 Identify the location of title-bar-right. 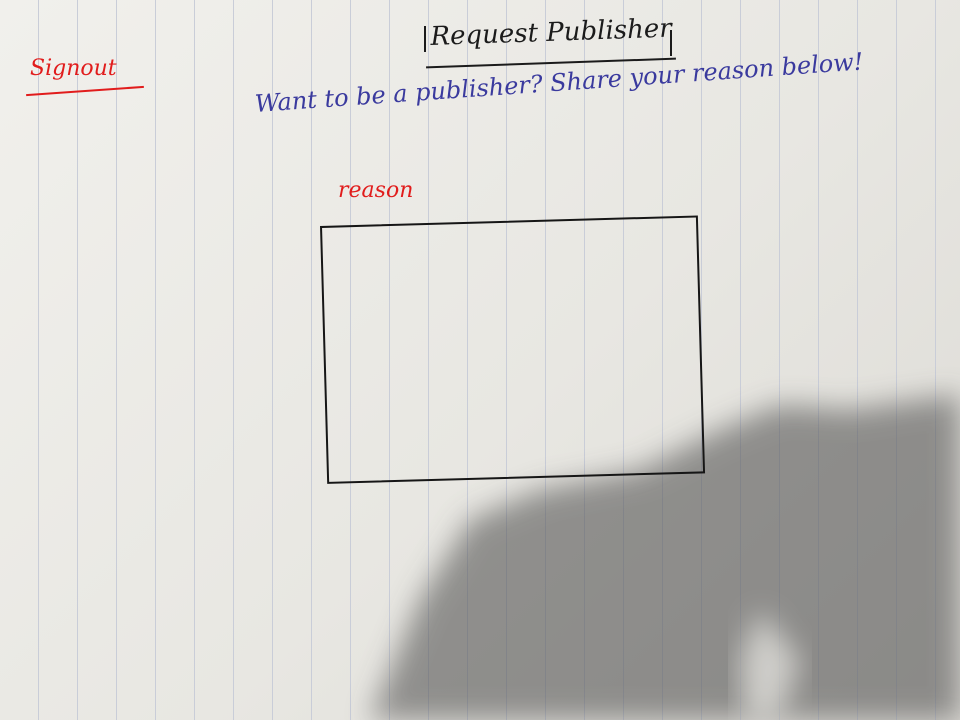
(671, 43).